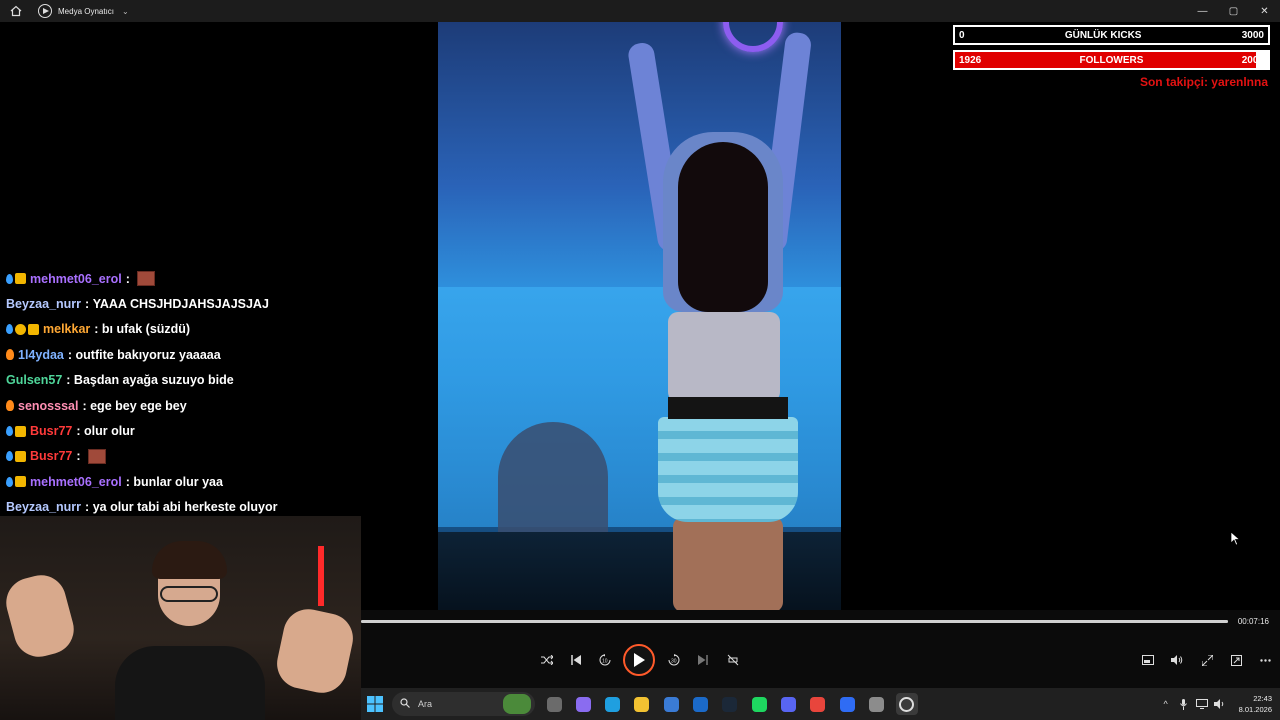 The width and height of the screenshot is (1280, 720). I want to click on store-icon, so click(671, 704).